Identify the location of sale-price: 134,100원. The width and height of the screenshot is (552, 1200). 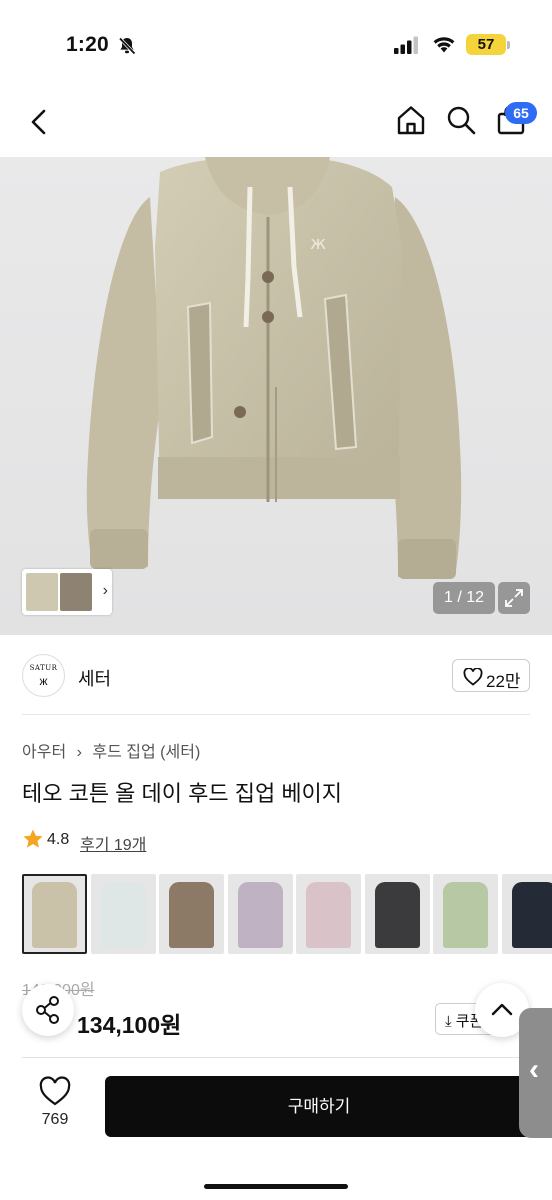
(129, 1025).